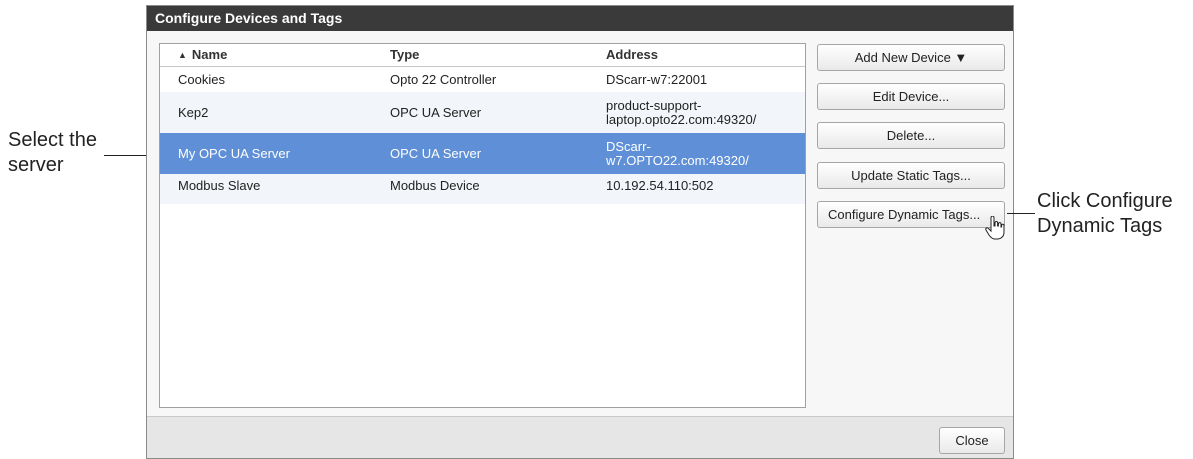 The width and height of the screenshot is (1193, 459). Describe the element at coordinates (580, 18) in the screenshot. I see `dialog-title: Configure Devices and Tags` at that location.